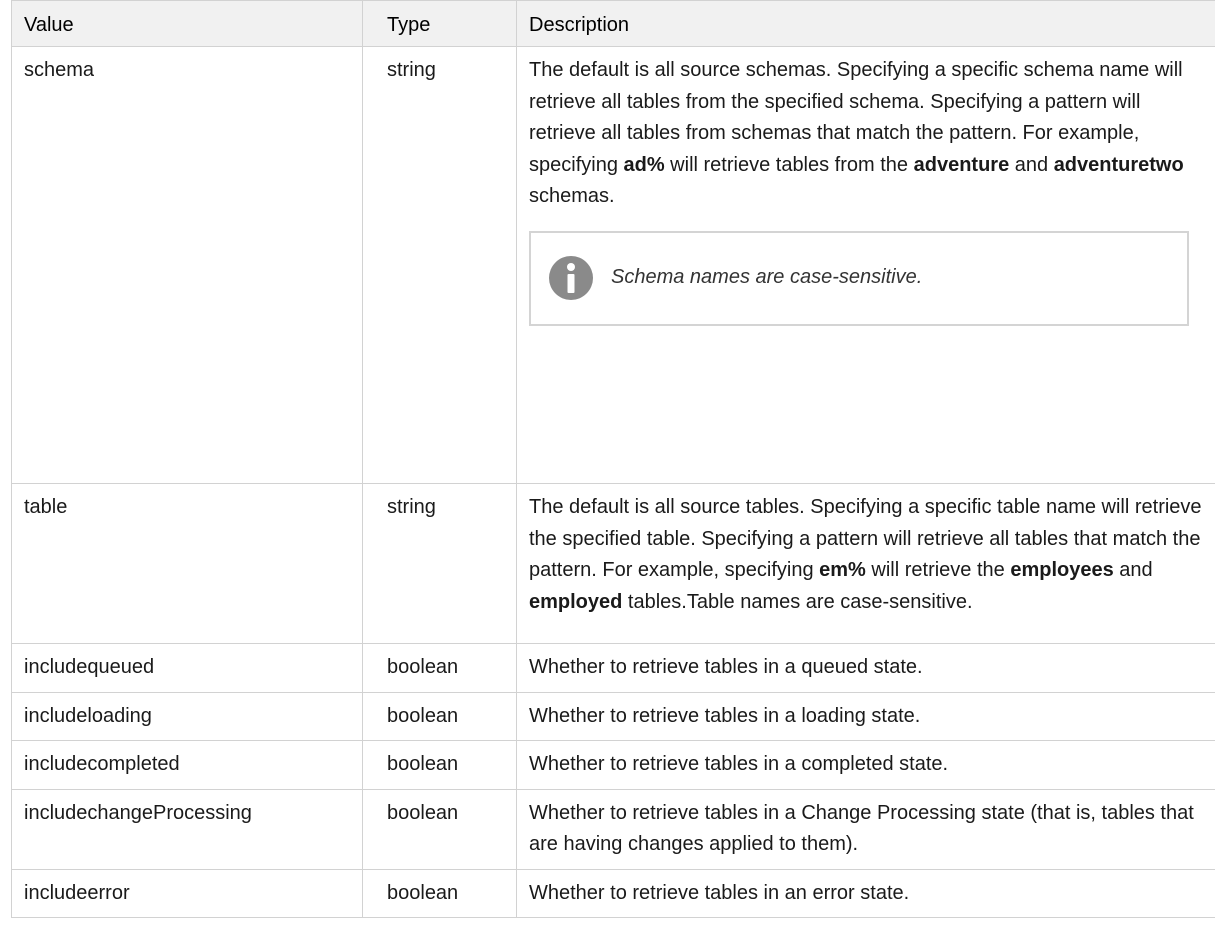 The image size is (1215, 943). I want to click on table-header-row: Value Type Description, so click(613, 23).